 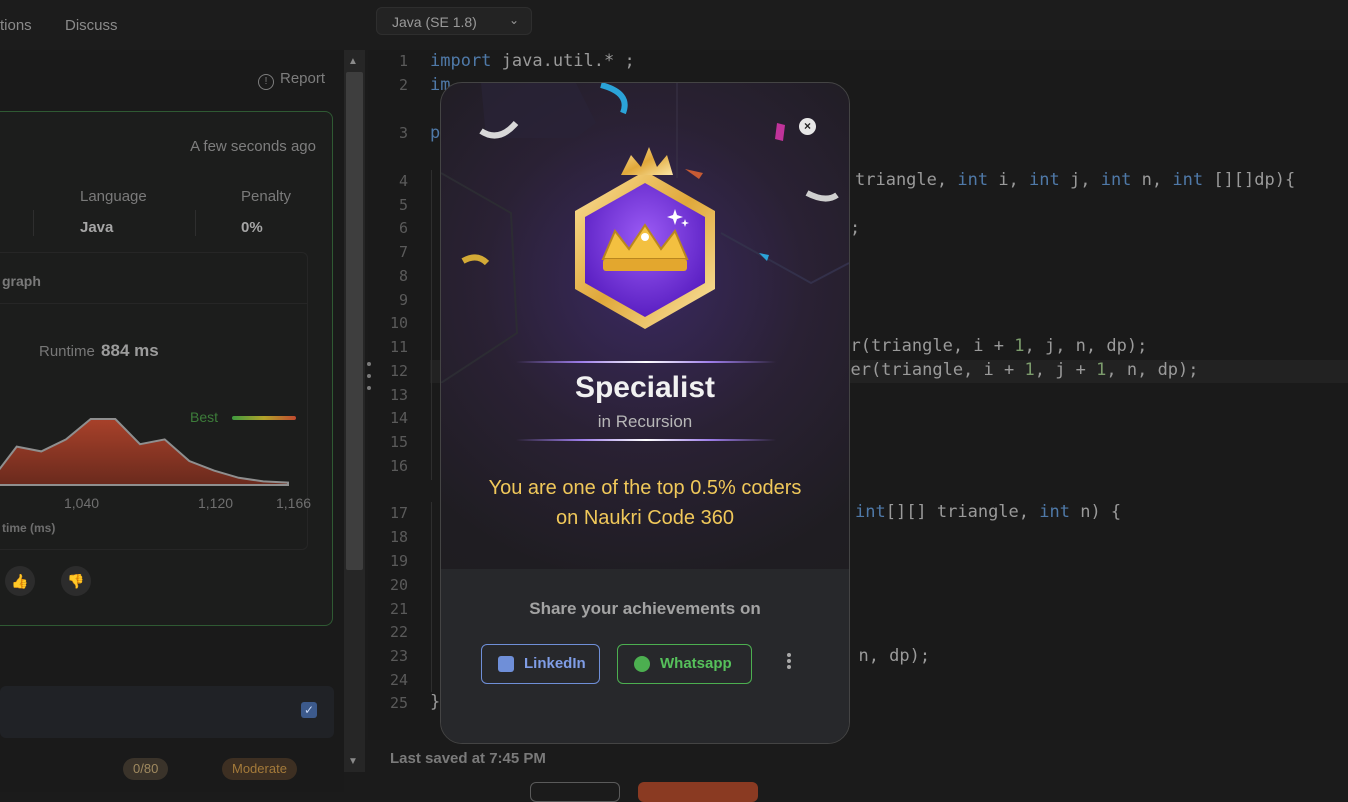 I want to click on code-line: p, so click(x=435, y=133).